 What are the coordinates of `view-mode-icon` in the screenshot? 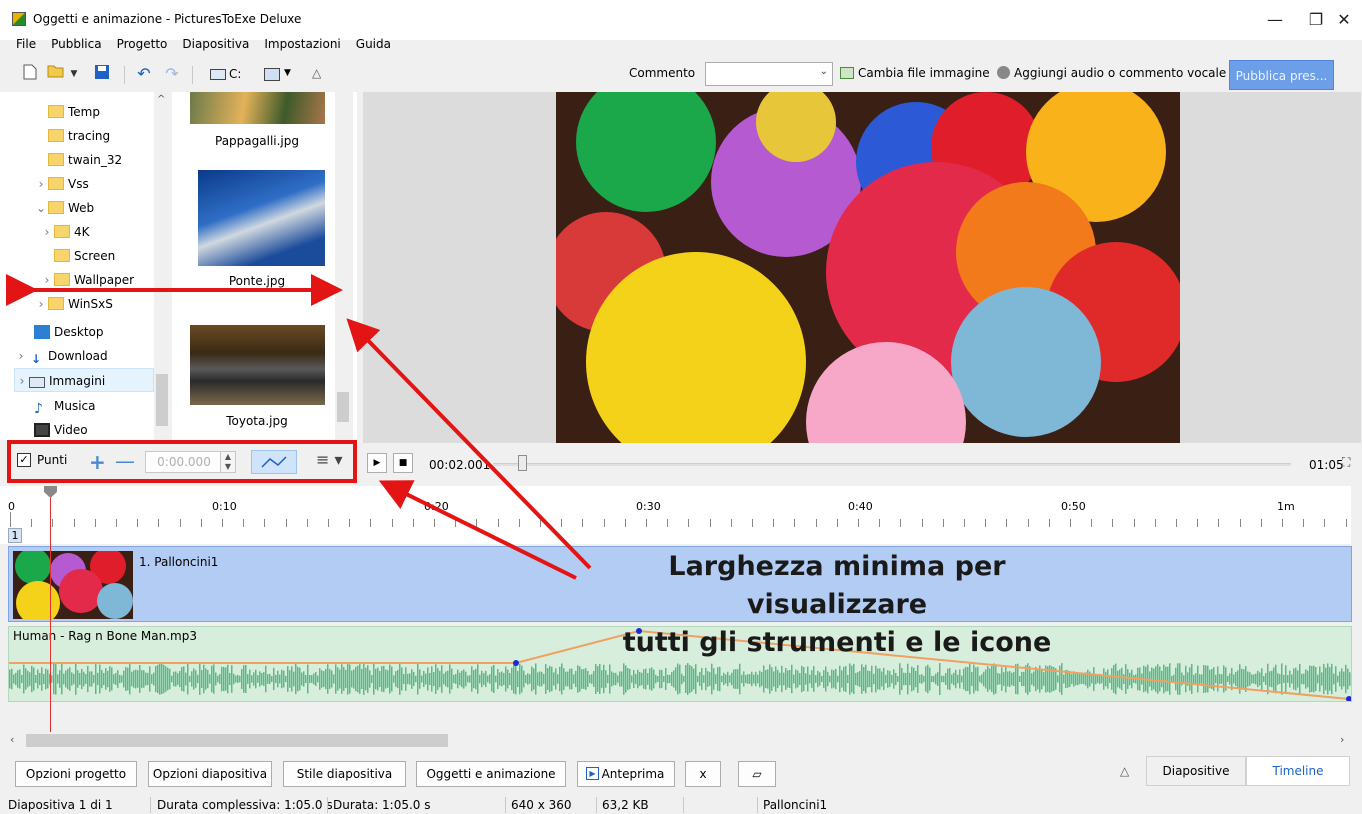 It's located at (272, 74).